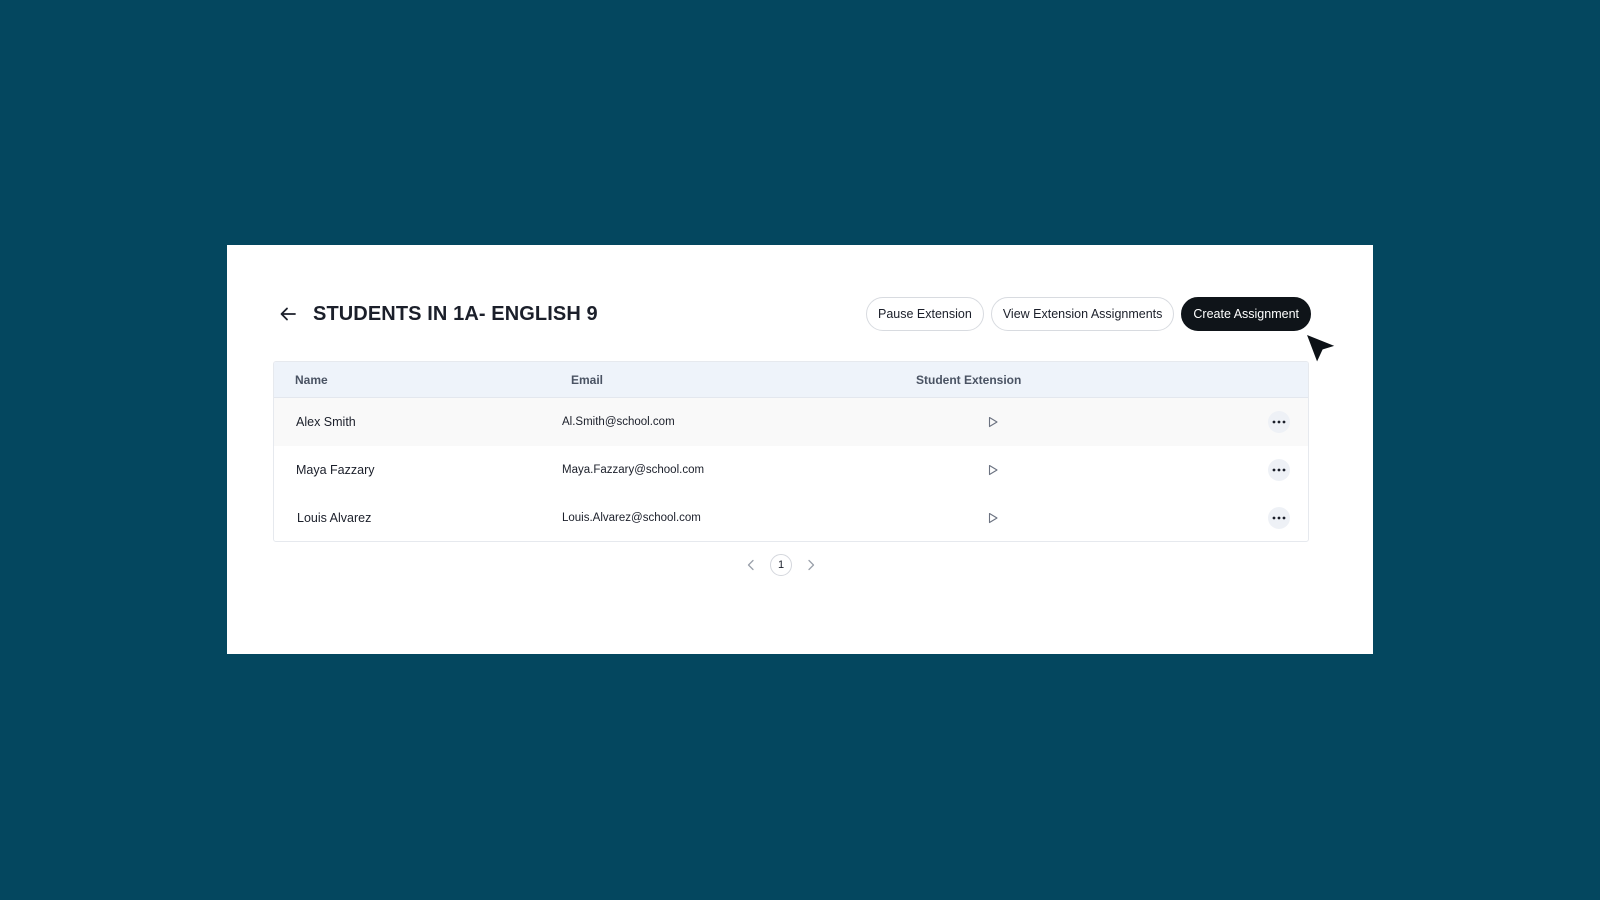 Image resolution: width=1600 pixels, height=900 pixels. I want to click on page-number-button: 1, so click(781, 565).